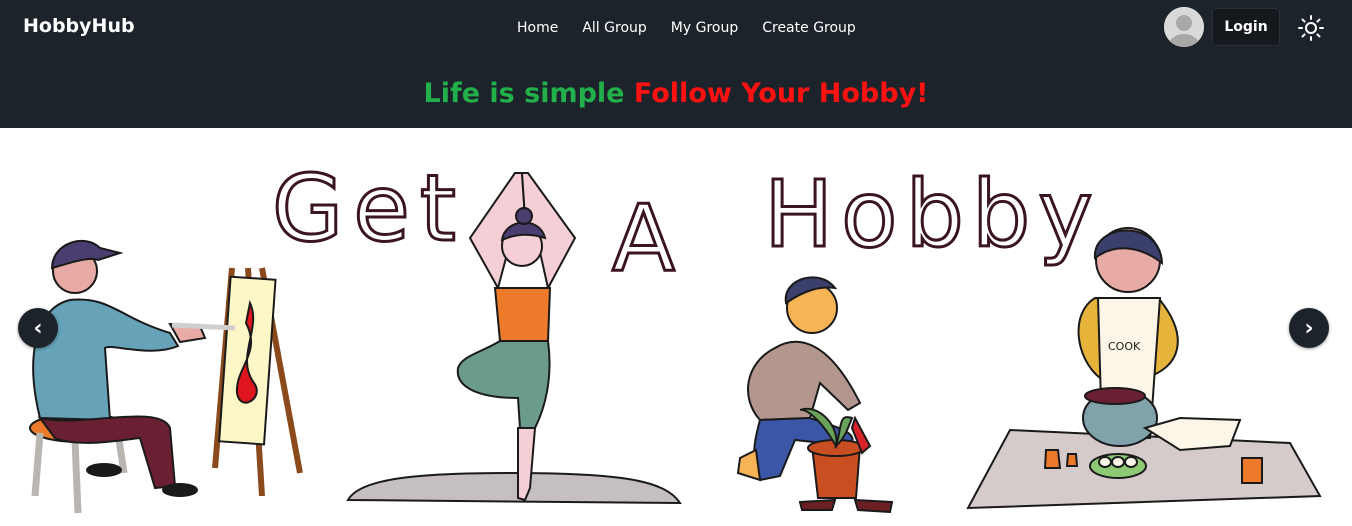 The width and height of the screenshot is (1352, 526). I want to click on apron-label: COOK, so click(1124, 346).